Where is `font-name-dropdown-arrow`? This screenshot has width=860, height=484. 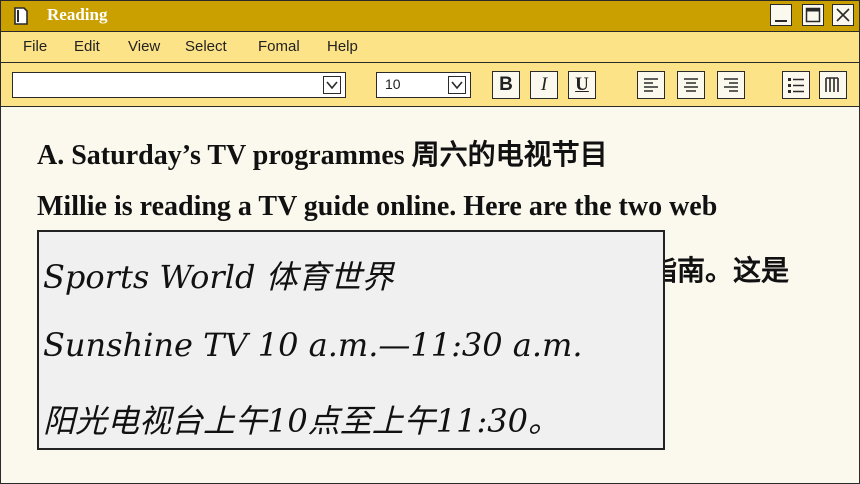
font-name-dropdown-arrow is located at coordinates (332, 85).